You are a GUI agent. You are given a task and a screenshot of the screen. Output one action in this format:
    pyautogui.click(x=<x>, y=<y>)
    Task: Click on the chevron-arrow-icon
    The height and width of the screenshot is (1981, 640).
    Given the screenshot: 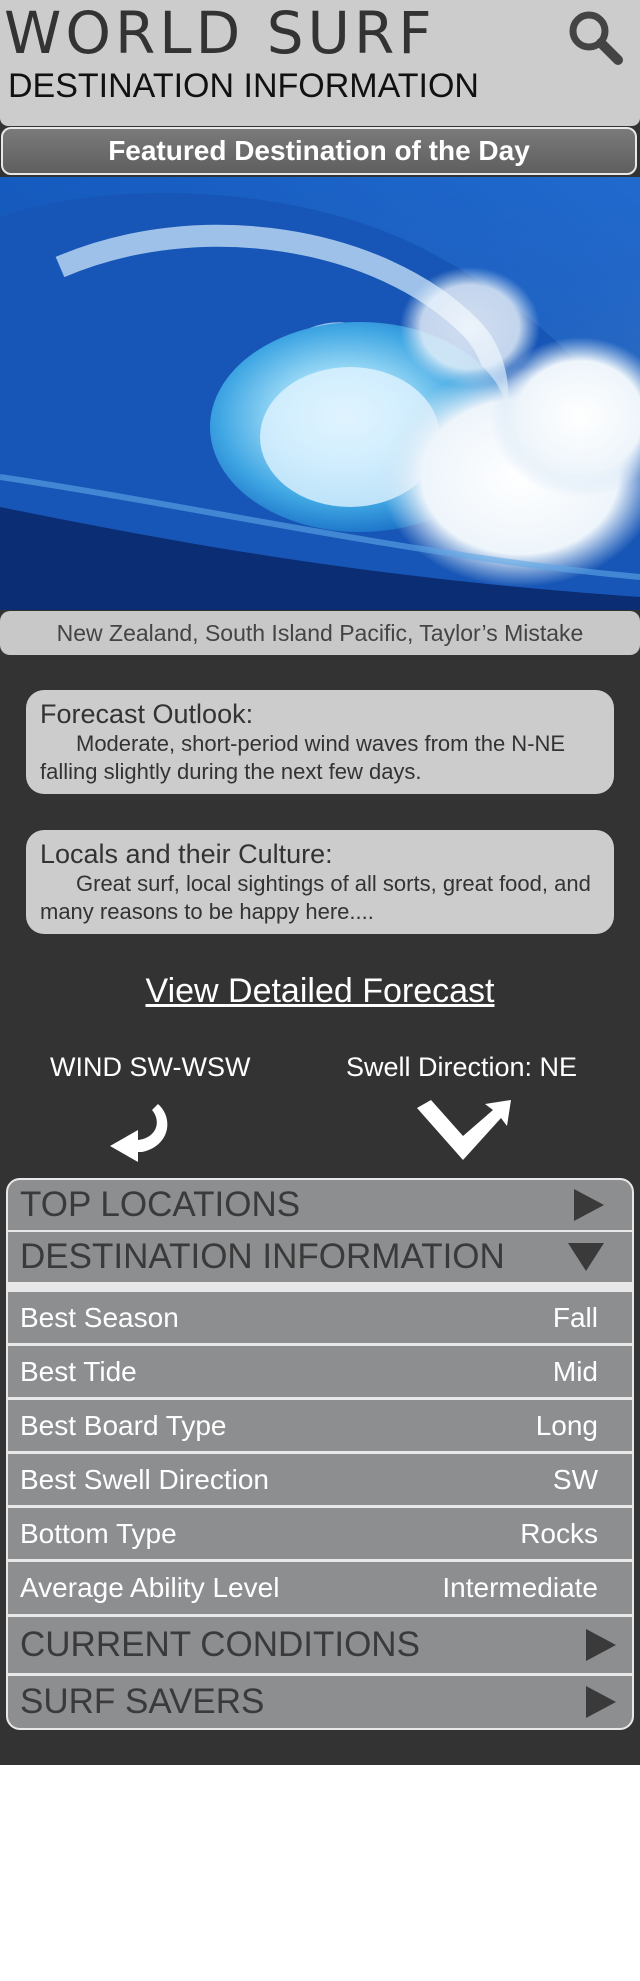 What is the action you would take?
    pyautogui.click(x=465, y=1131)
    